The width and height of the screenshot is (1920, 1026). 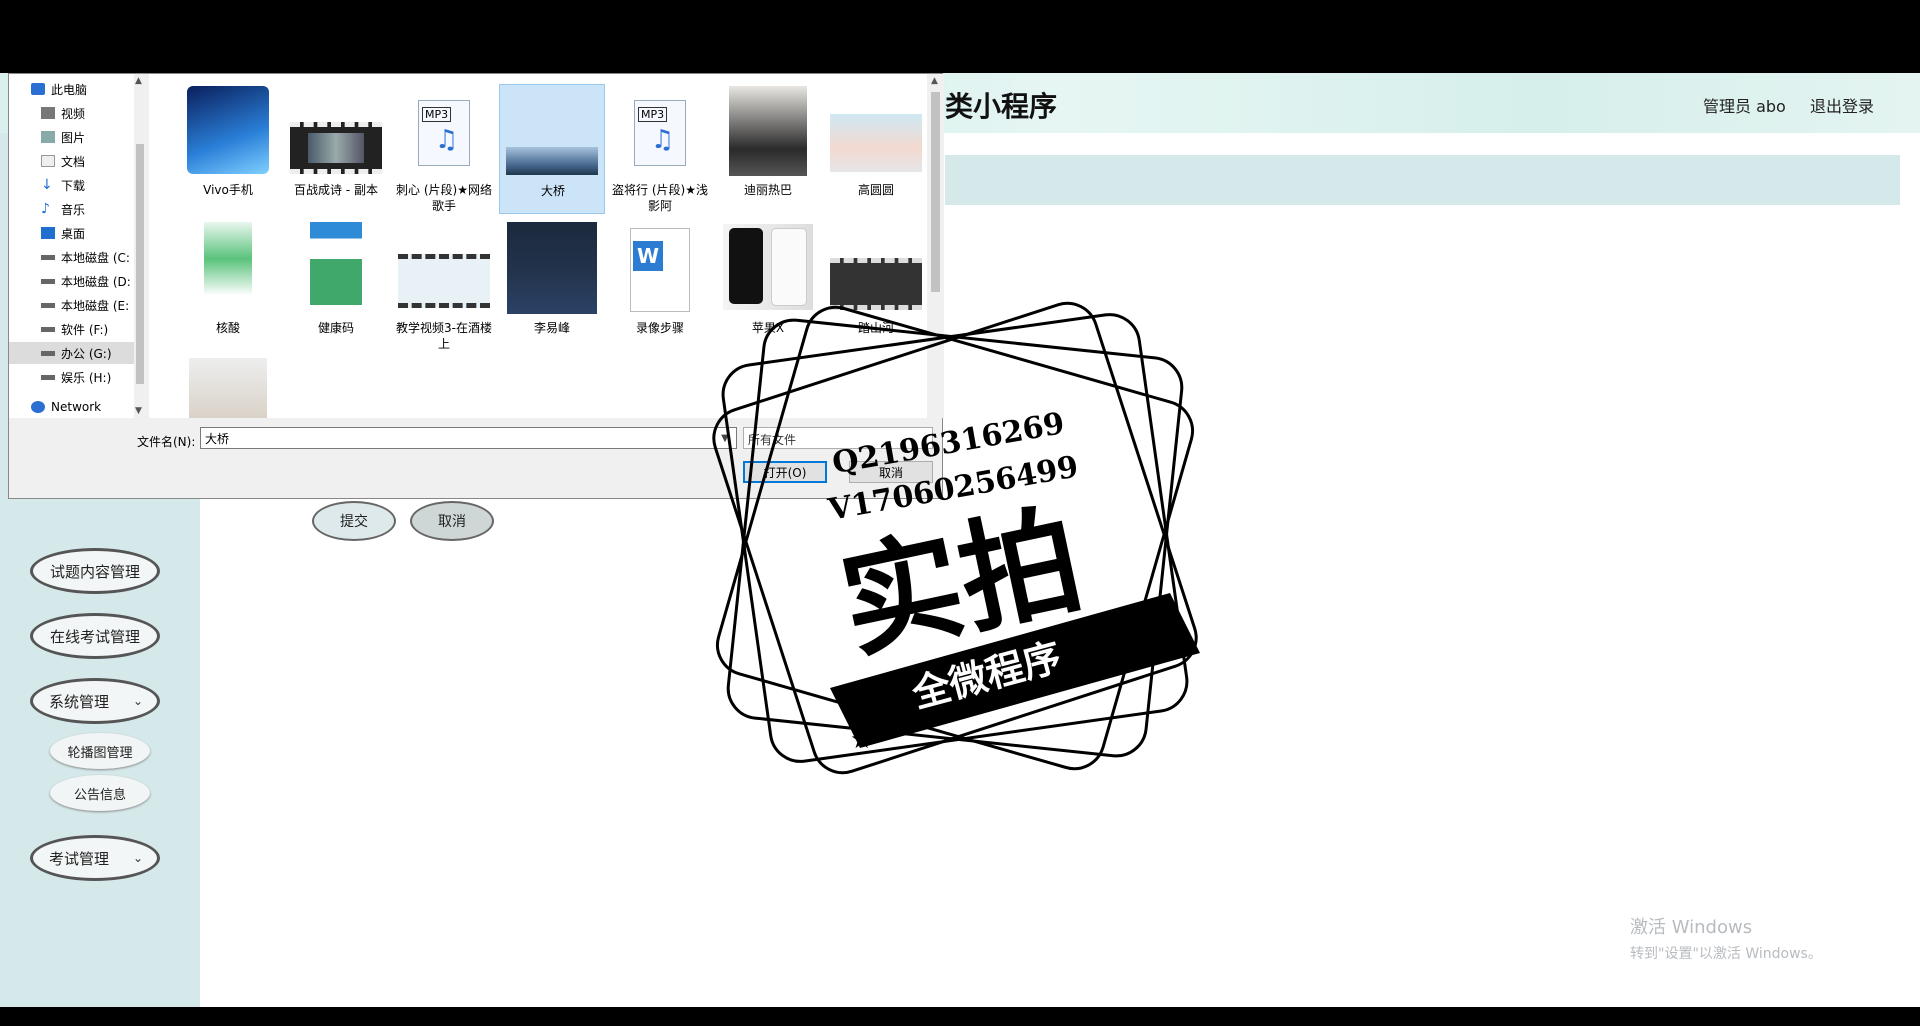 I want to click on activation-title: 激活 Windows, so click(x=1691, y=927).